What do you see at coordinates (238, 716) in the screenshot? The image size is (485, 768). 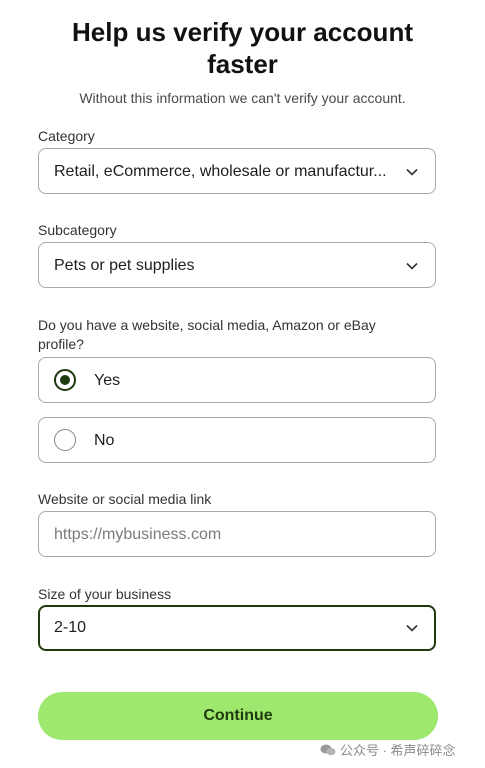 I see `continue-button: Continue` at bounding box center [238, 716].